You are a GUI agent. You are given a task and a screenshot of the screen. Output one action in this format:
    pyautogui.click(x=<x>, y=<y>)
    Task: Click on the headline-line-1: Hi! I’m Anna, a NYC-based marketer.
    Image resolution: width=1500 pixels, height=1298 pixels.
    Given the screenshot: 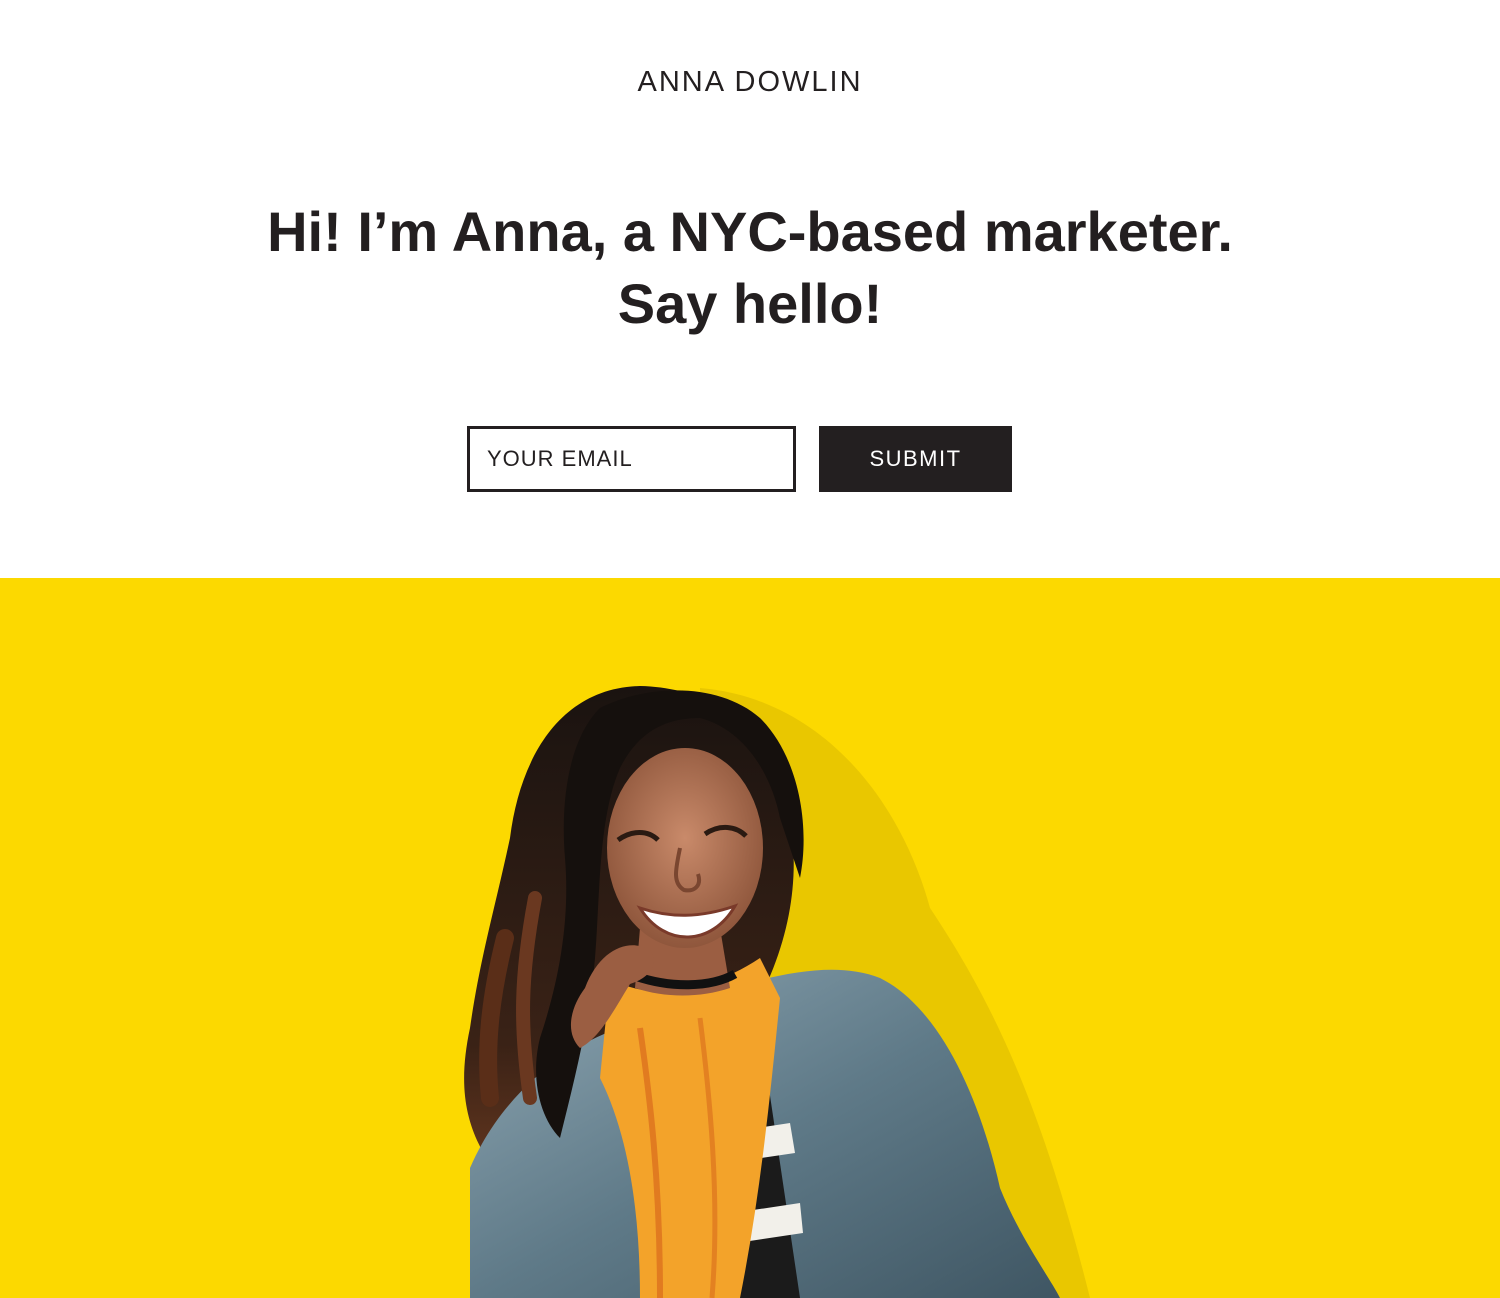 What is the action you would take?
    pyautogui.click(x=750, y=231)
    